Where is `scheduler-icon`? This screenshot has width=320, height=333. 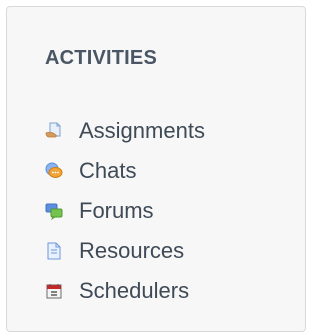
scheduler-icon is located at coordinates (54, 291).